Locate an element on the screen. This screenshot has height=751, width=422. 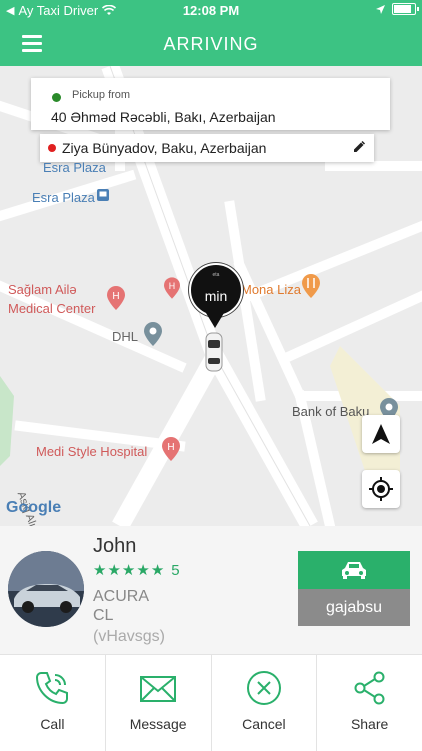
poi-saglam-line1: Sağlam Ailə is located at coordinates (42, 289).